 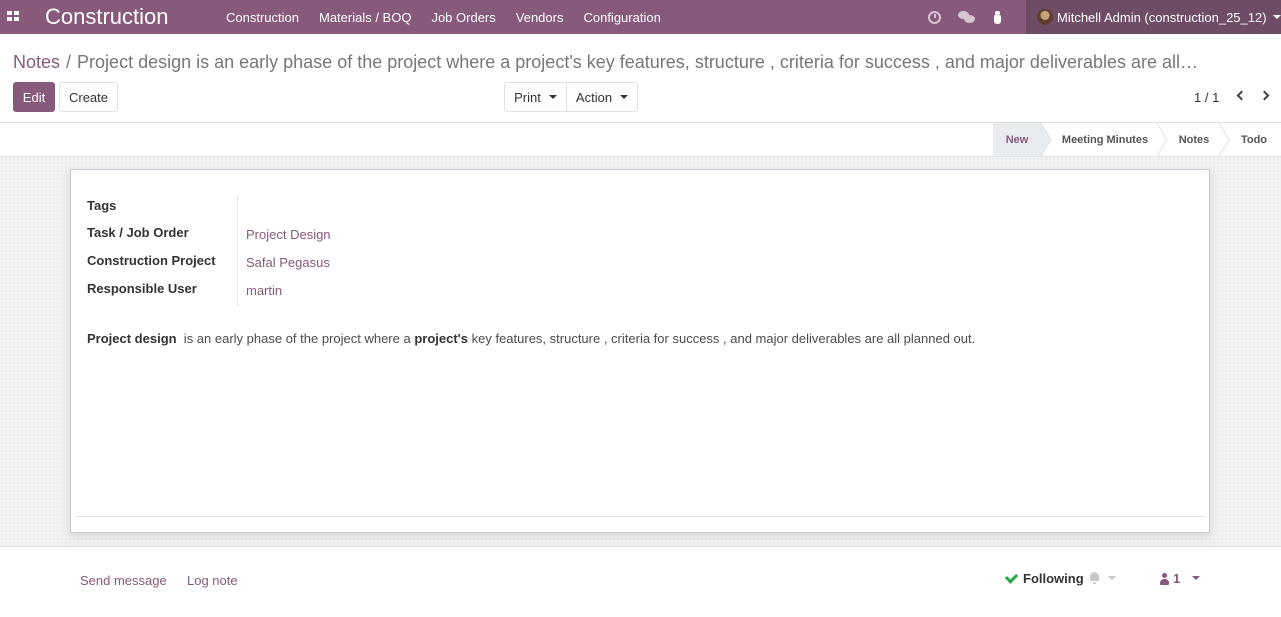 I want to click on project-label: Construction Project, so click(x=151, y=260).